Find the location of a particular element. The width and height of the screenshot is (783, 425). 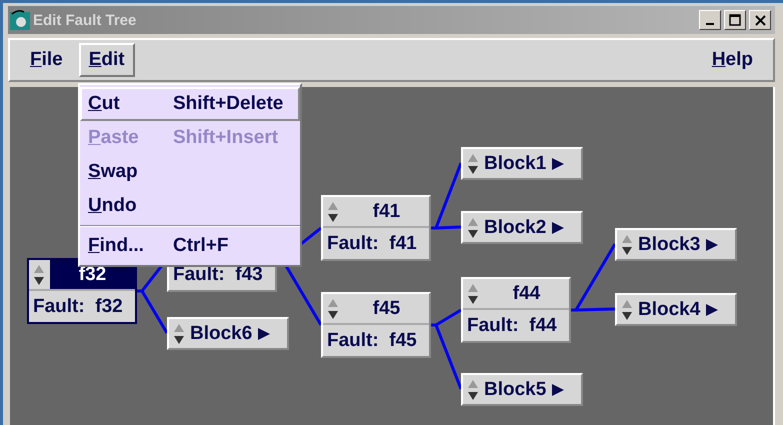

block-node: Block2 is located at coordinates (522, 227).